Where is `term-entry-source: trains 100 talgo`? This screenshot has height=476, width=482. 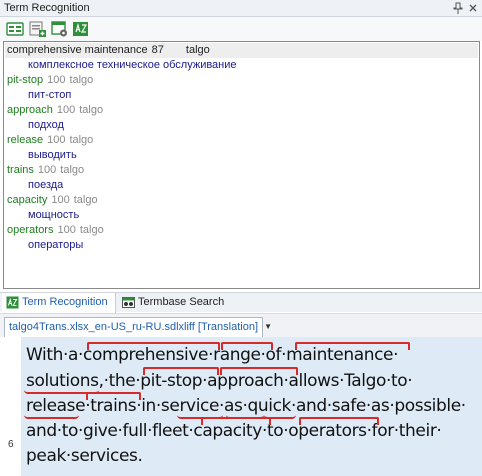
term-entry-source: trains 100 talgo is located at coordinates (45, 171).